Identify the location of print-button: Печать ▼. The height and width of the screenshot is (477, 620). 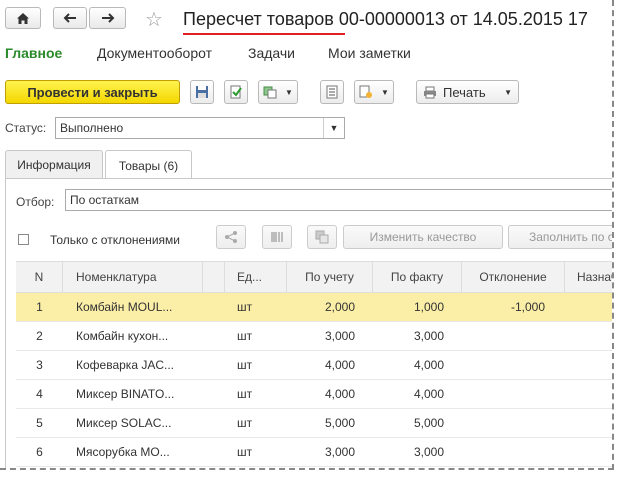
(467, 92).